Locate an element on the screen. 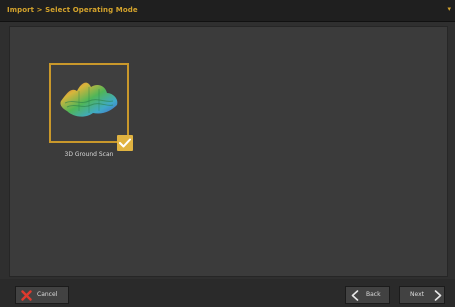 The width and height of the screenshot is (455, 307). back-button: Back is located at coordinates (367, 295).